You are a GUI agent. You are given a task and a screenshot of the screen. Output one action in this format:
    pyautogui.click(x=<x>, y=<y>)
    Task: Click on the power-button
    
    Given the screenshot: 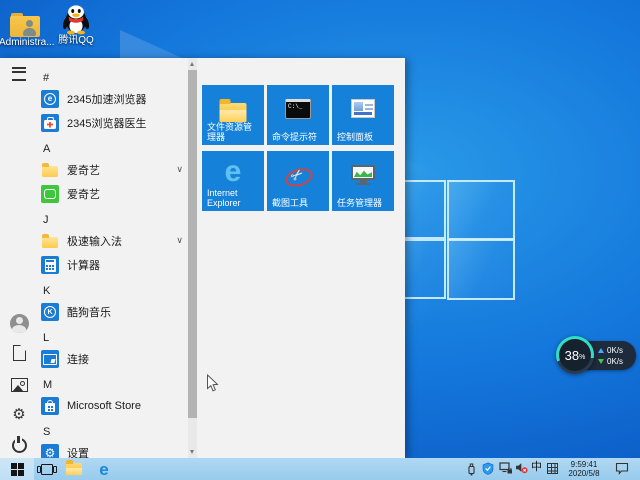 What is the action you would take?
    pyautogui.click(x=19, y=444)
    